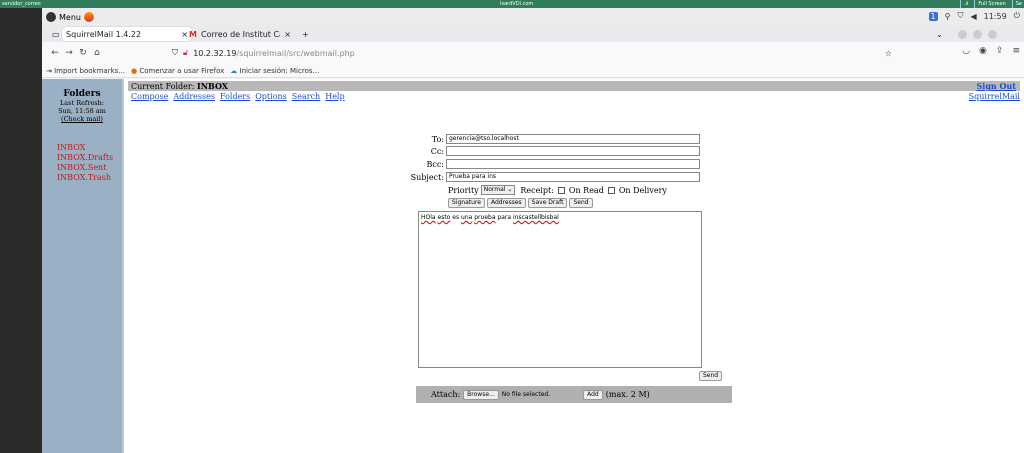 This screenshot has width=1024, height=453. Describe the element at coordinates (933, 16) in the screenshot. I see `workspace-icon: 1` at that location.